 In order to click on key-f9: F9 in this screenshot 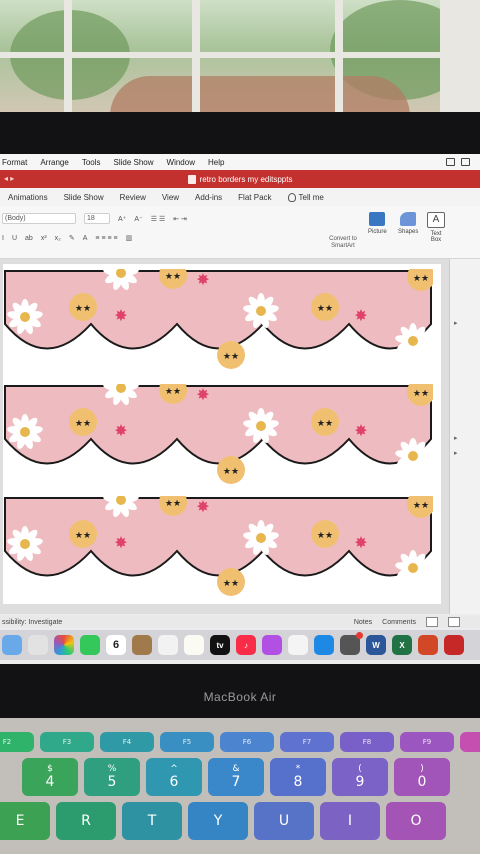, I will do `click(427, 742)`.